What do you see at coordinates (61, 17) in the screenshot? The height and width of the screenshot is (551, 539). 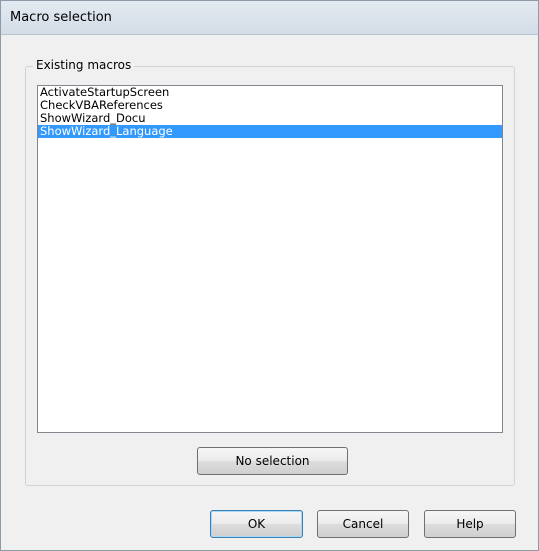 I see `dialog-title: Macro selection` at bounding box center [61, 17].